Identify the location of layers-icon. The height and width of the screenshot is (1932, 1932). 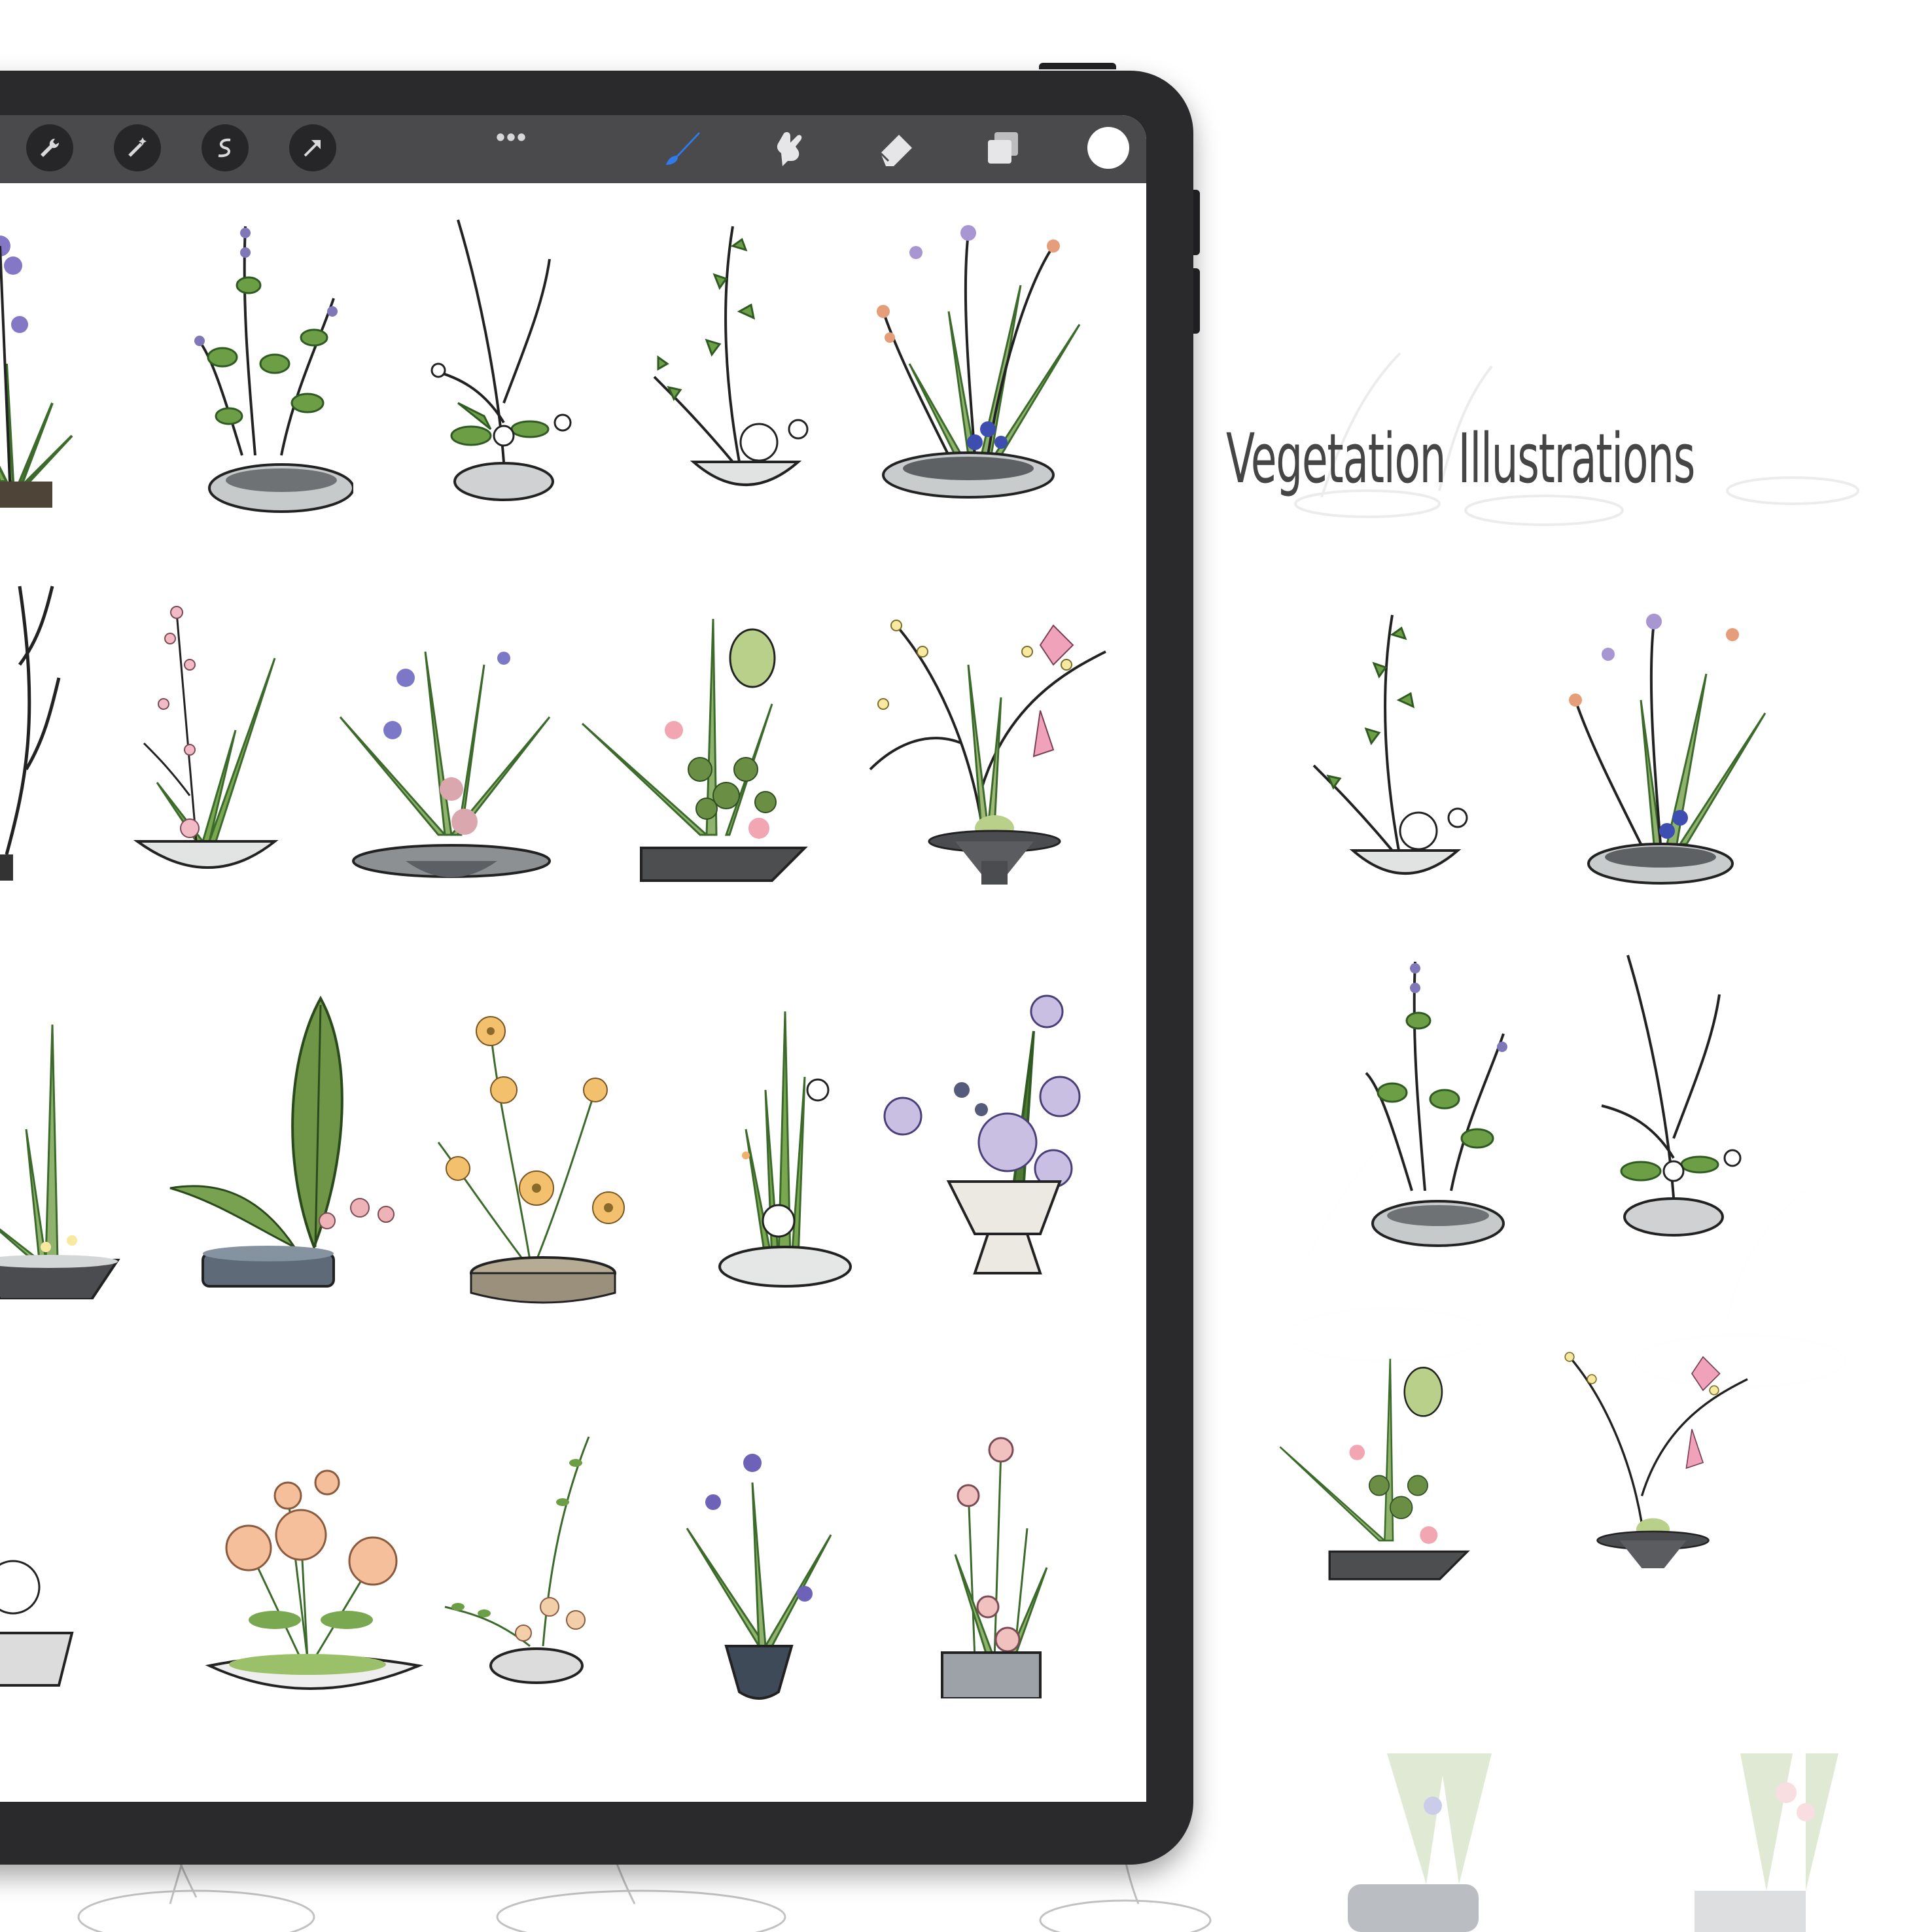
(1003, 147).